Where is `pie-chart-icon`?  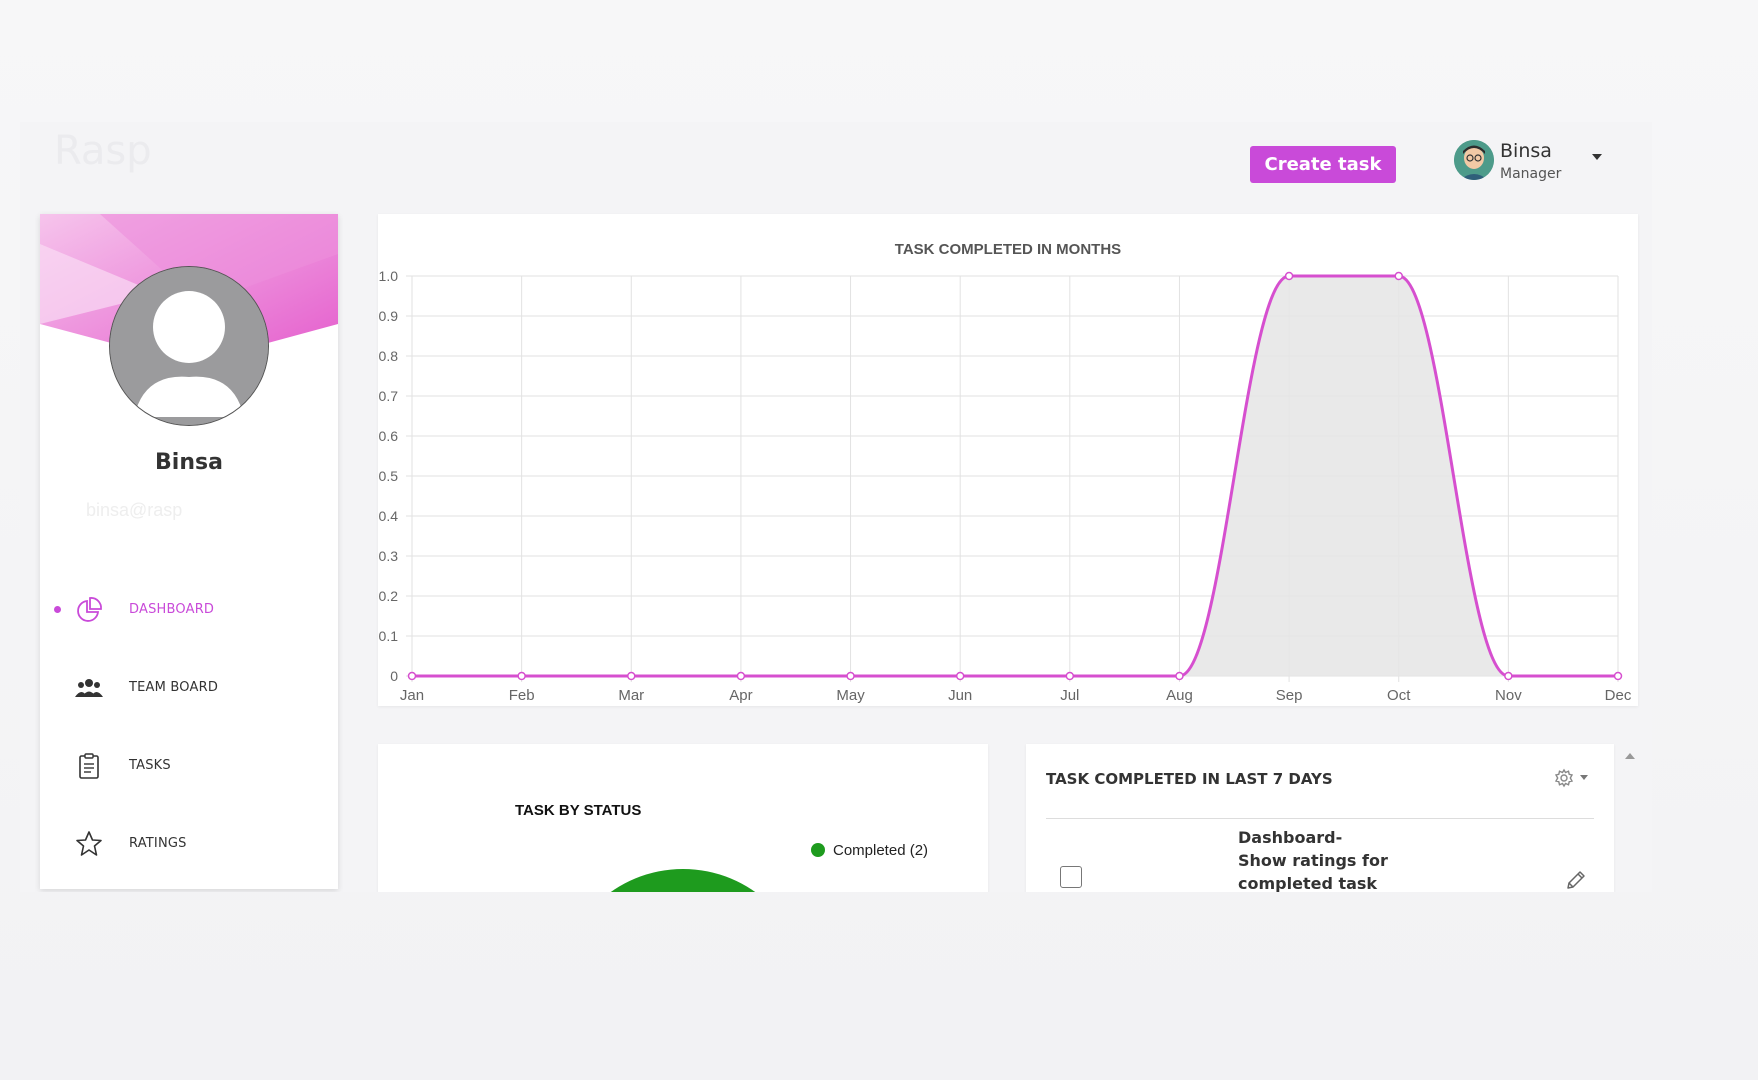
pie-chart-icon is located at coordinates (89, 609).